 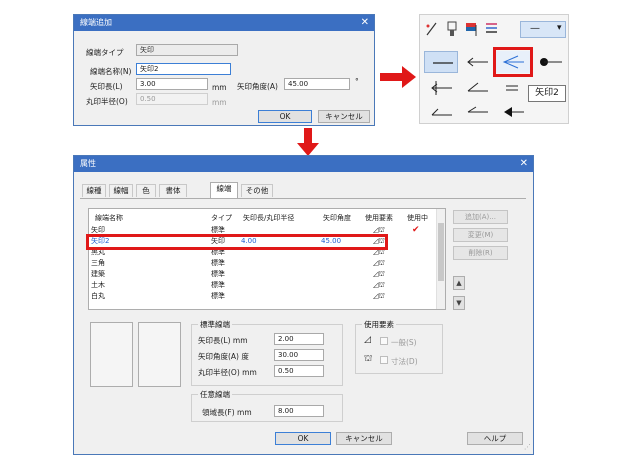 I want to click on arrow-left-icon, so click(x=477, y=62).